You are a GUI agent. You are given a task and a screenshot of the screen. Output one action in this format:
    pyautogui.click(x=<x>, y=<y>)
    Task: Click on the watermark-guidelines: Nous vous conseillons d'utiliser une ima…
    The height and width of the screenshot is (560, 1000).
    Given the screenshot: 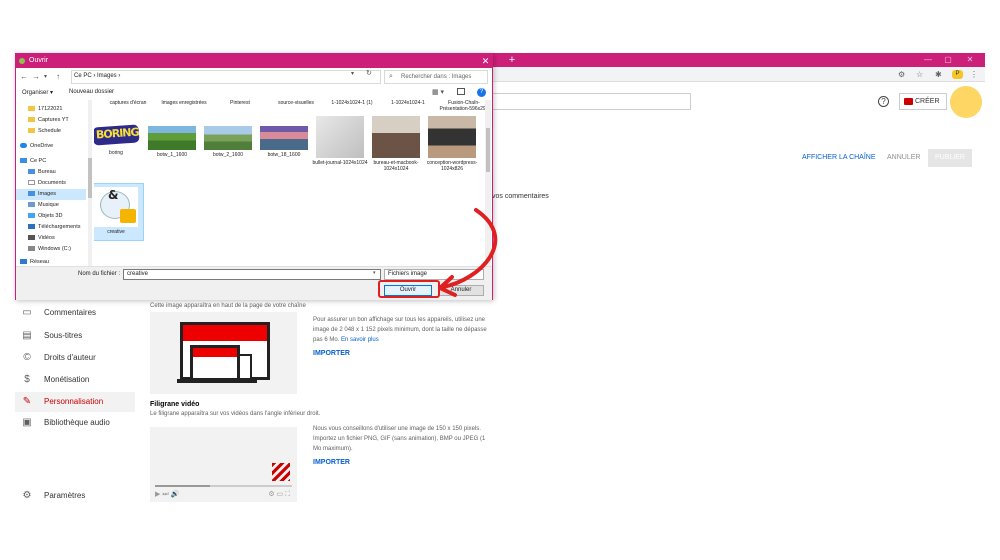 What is the action you would take?
    pyautogui.click(x=399, y=439)
    